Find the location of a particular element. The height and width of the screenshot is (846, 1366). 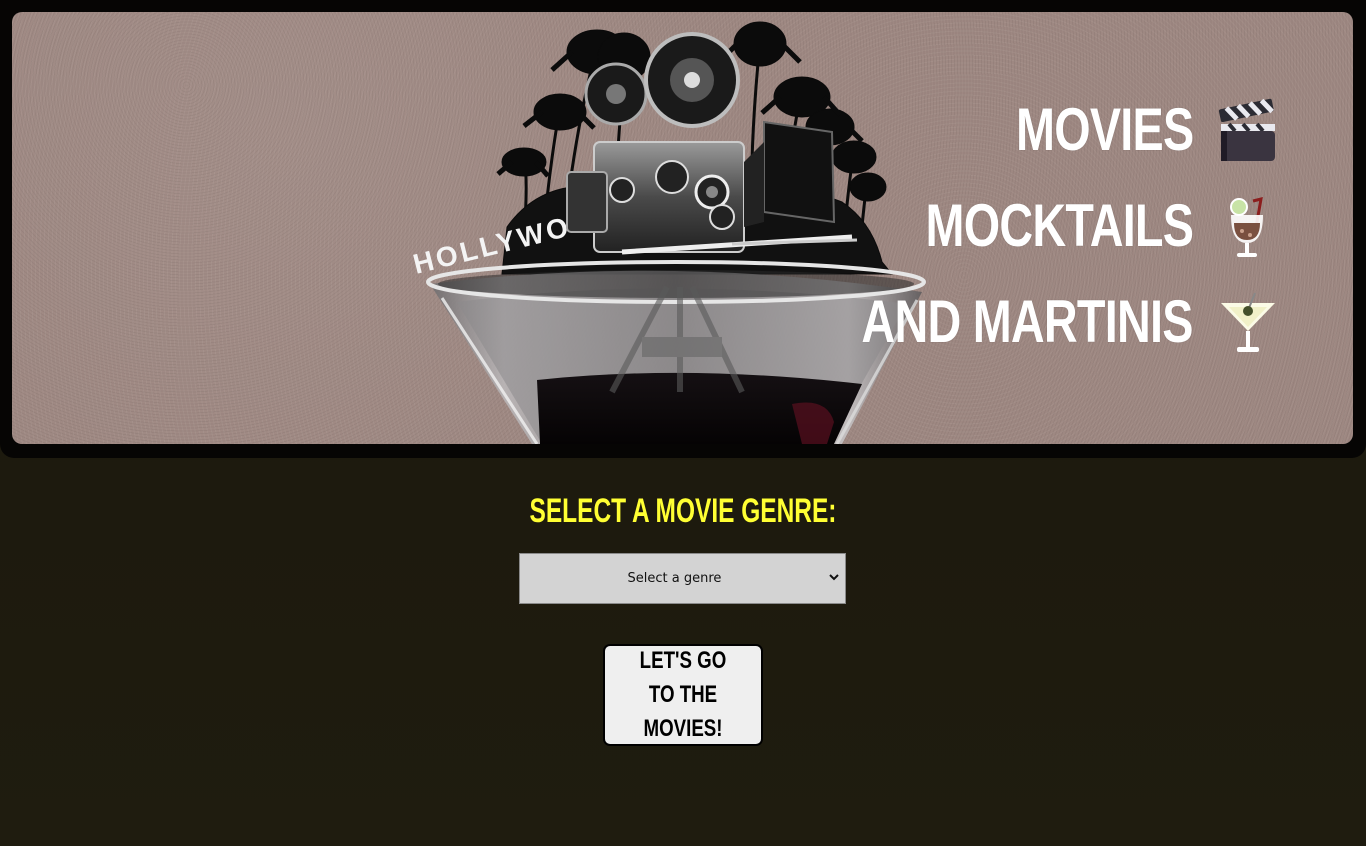

genre-heading: SELECT A MOVIE GENRE: is located at coordinates (683, 511).